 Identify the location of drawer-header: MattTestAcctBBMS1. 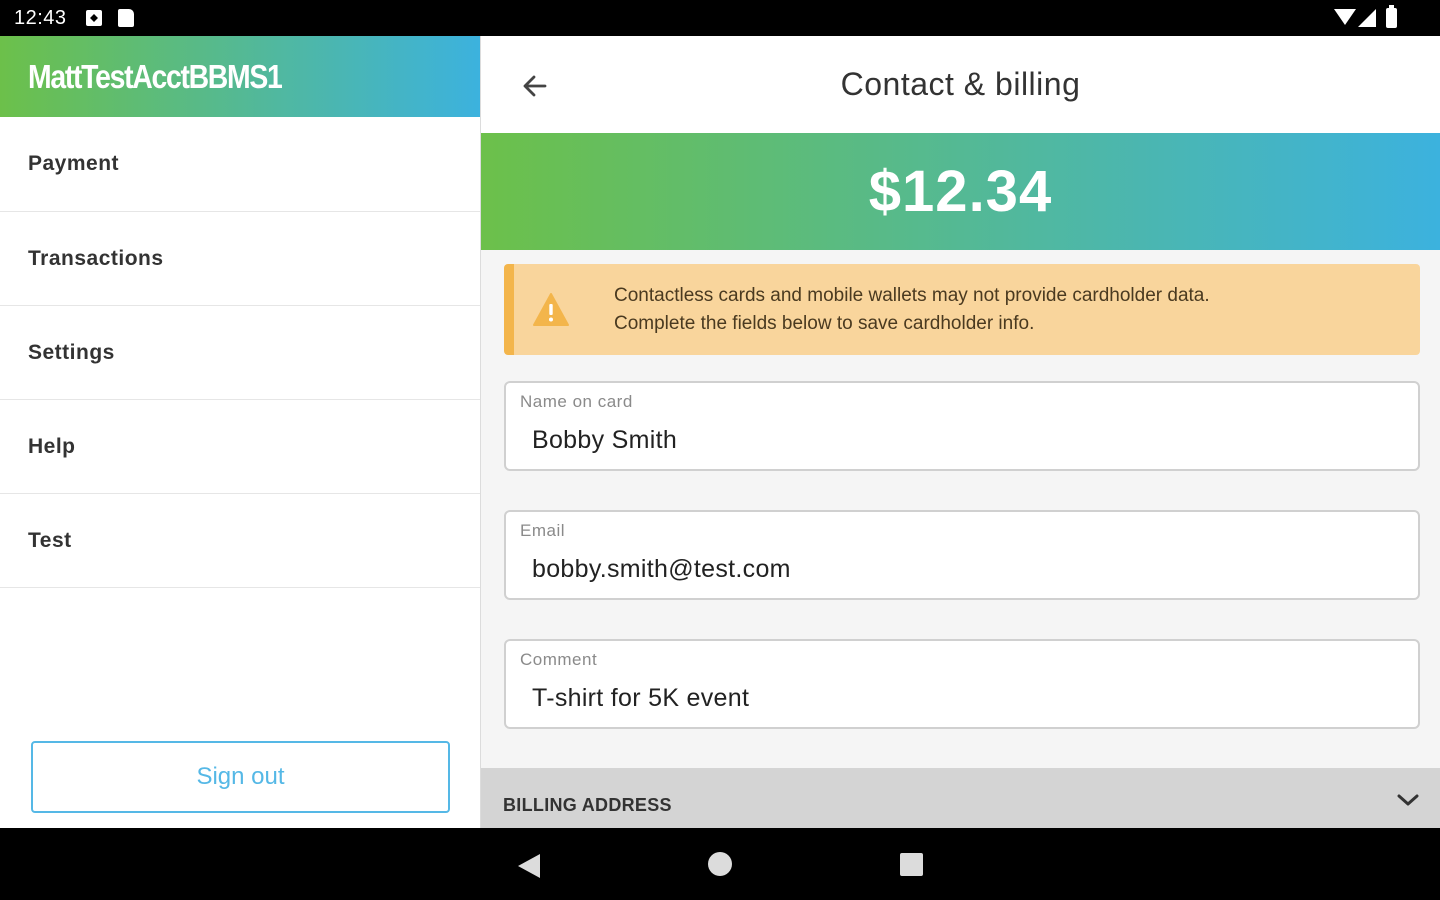
(240, 76).